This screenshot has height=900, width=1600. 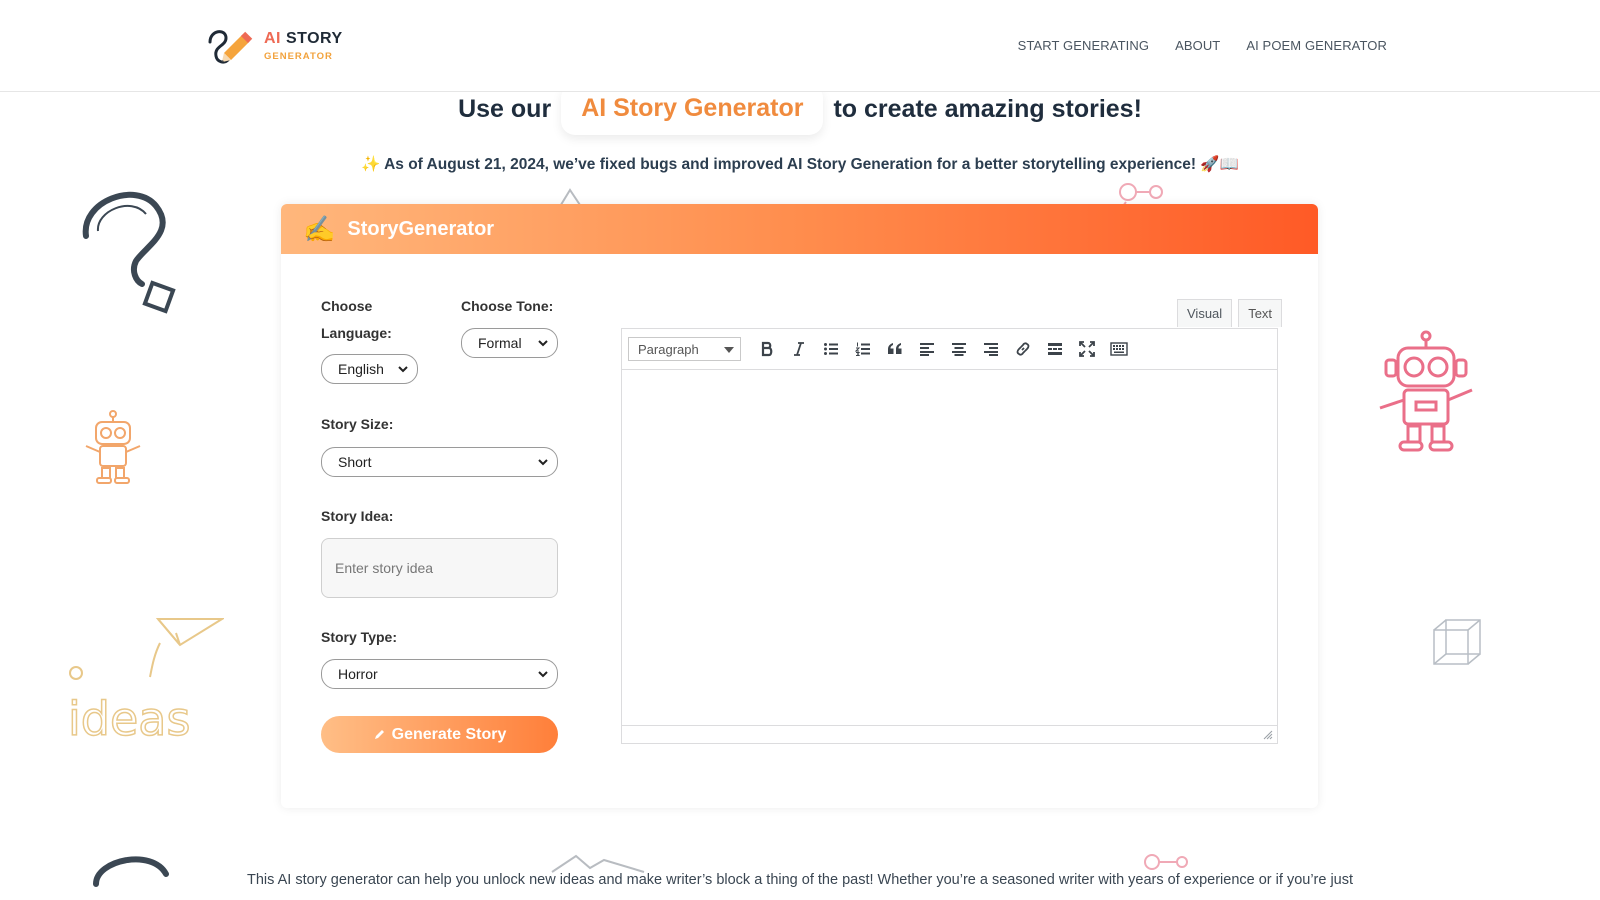 What do you see at coordinates (145, 681) in the screenshot?
I see `paper-plane-ideas-doodle-icon: ideas` at bounding box center [145, 681].